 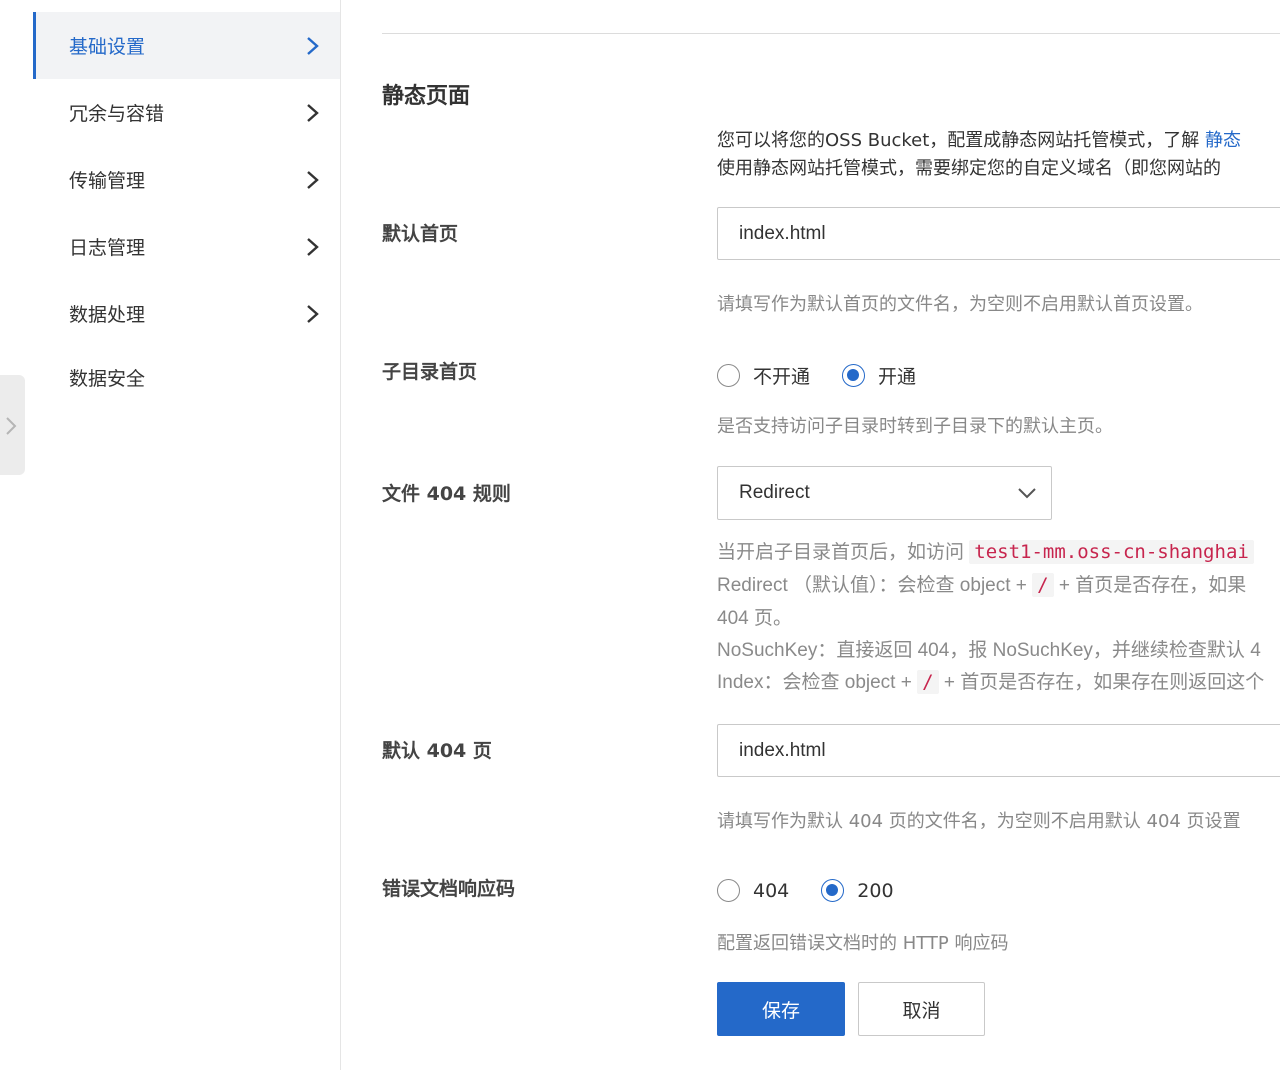 What do you see at coordinates (186, 45) in the screenshot?
I see `sidebar-item-basic-settings: 基础设置` at bounding box center [186, 45].